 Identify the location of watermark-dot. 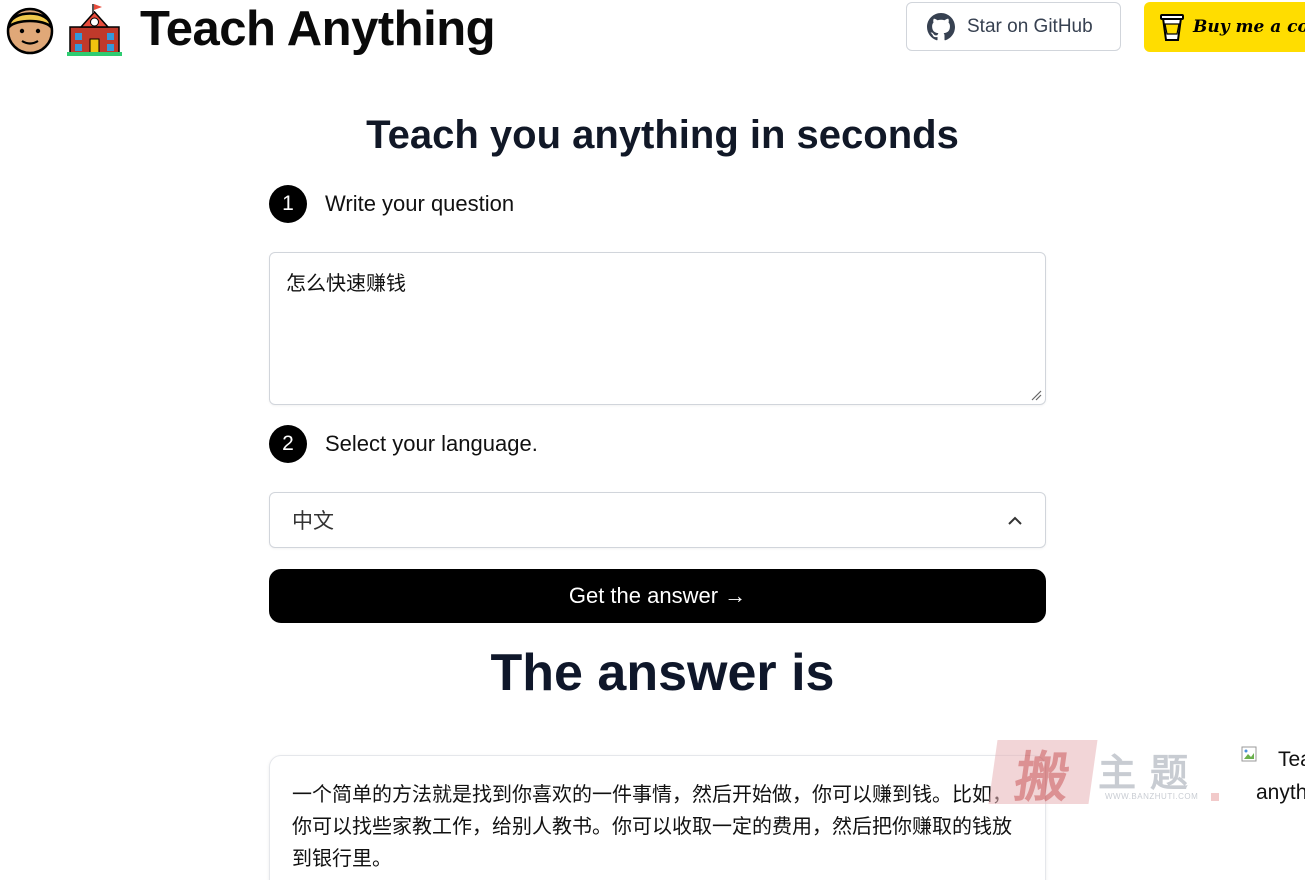
(1215, 797).